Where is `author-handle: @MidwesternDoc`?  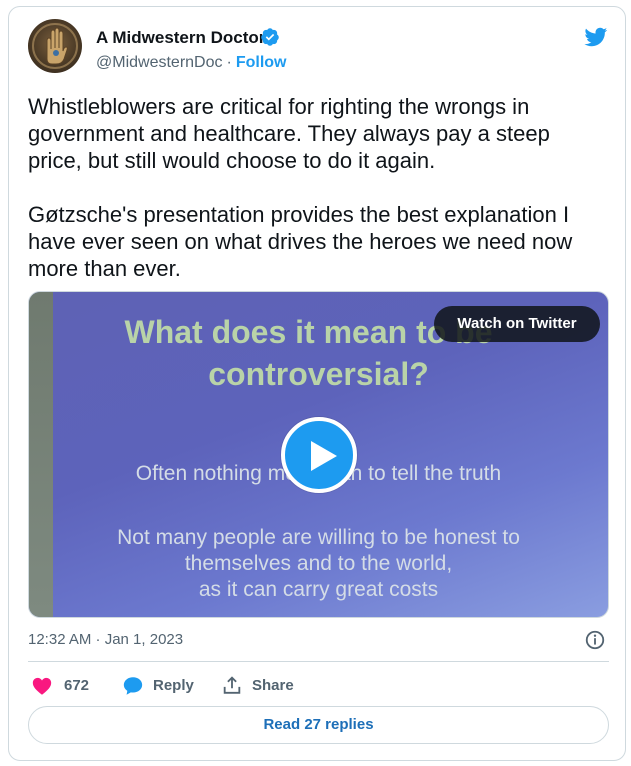
author-handle: @MidwesternDoc is located at coordinates (159, 62).